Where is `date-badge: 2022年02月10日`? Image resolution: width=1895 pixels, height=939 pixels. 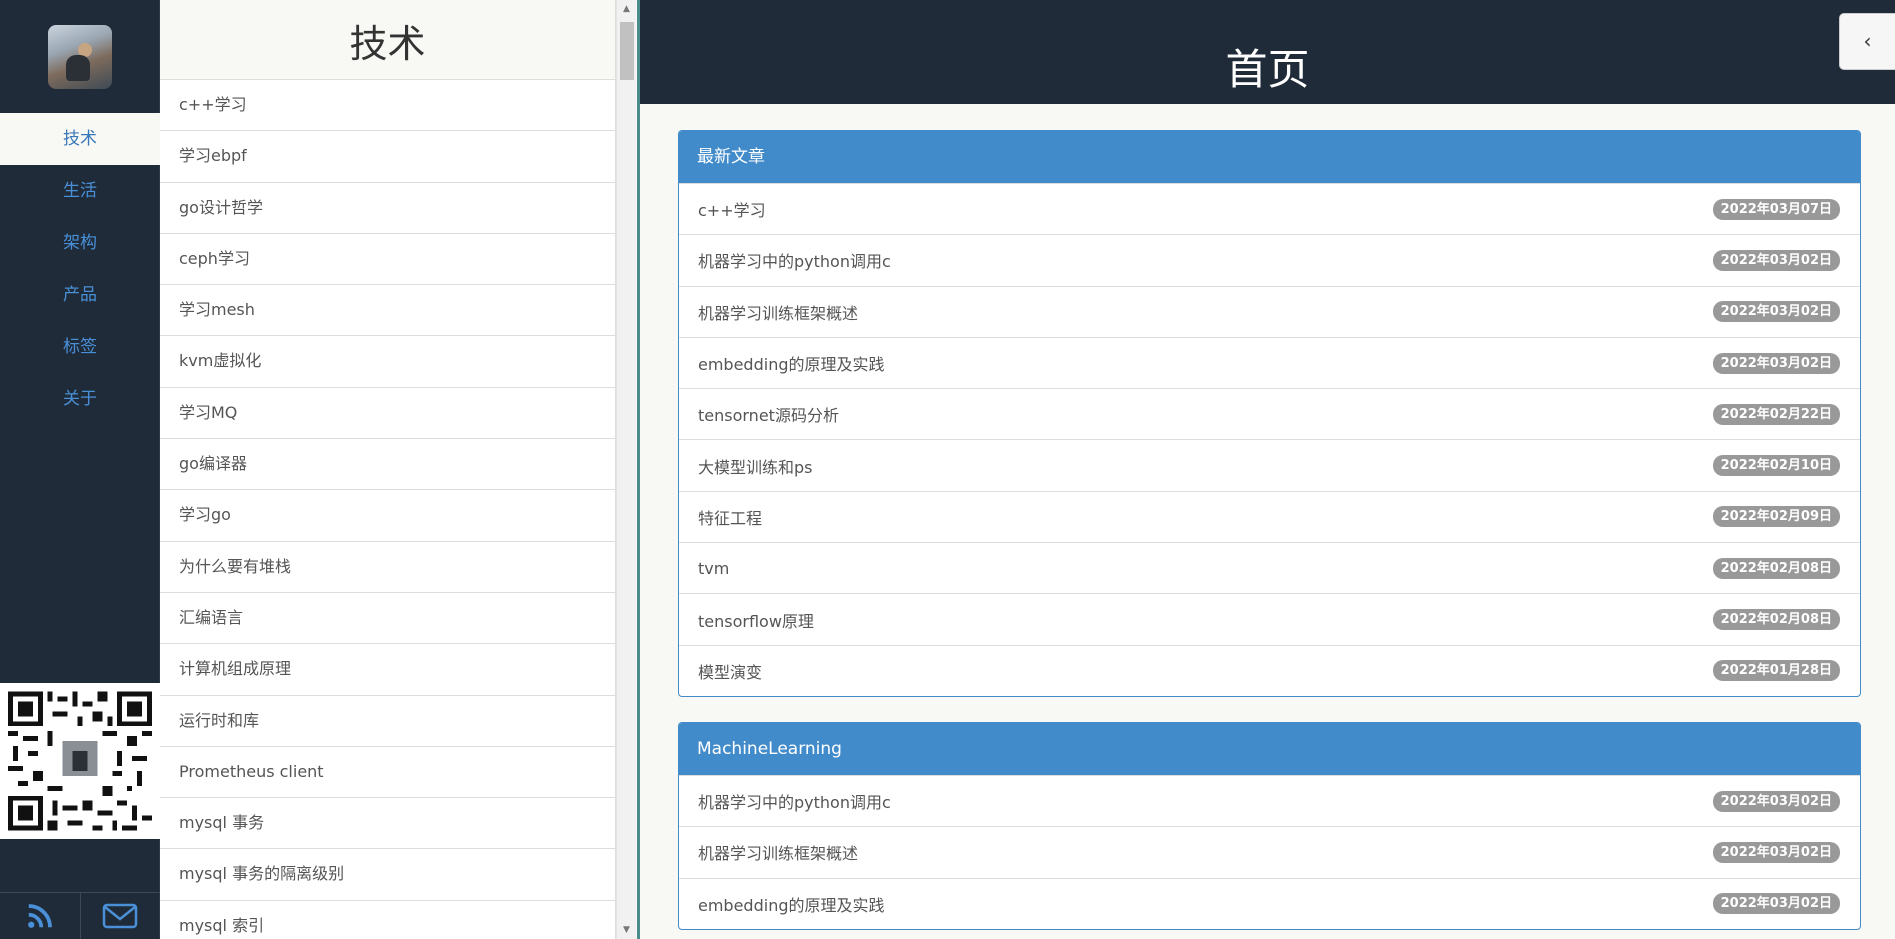 date-badge: 2022年02月10日 is located at coordinates (1776, 466).